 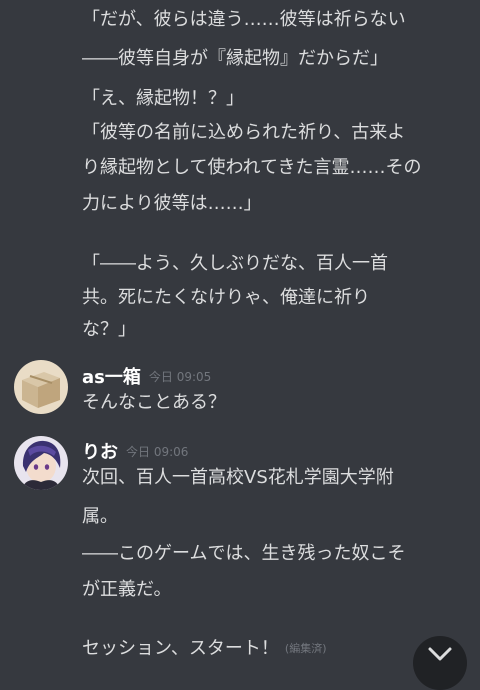 What do you see at coordinates (238, 477) in the screenshot?
I see `message-line: 次回、百人一首高校VS花札学園大学附` at bounding box center [238, 477].